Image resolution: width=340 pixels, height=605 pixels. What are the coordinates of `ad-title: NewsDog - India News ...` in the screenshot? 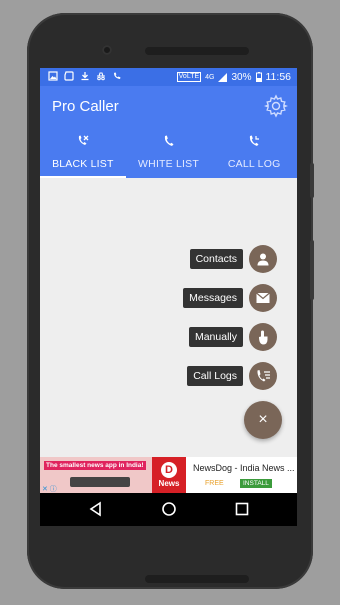 It's located at (244, 468).